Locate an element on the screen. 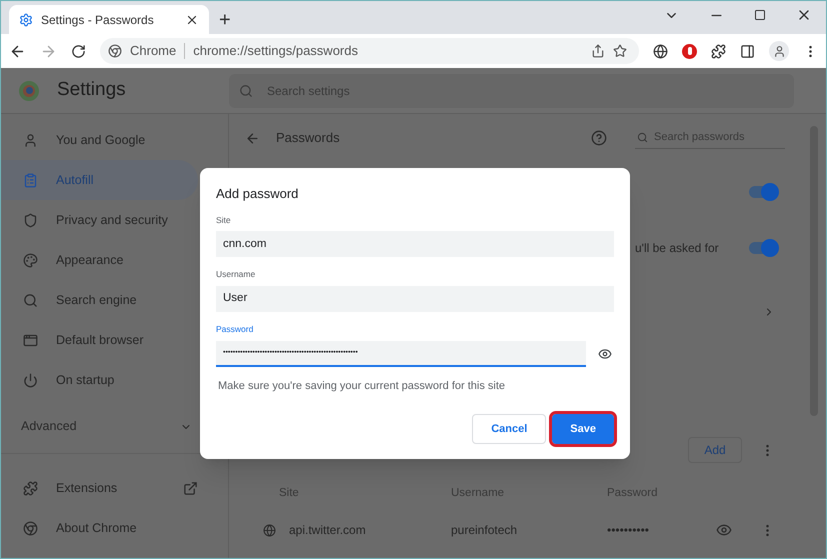 The image size is (827, 559). add-button: Add is located at coordinates (715, 450).